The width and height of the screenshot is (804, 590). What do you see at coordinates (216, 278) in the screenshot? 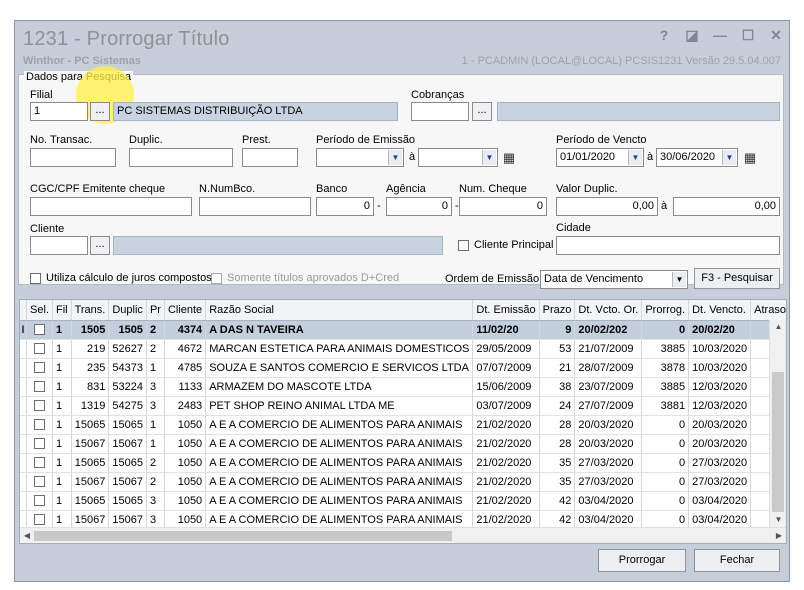
I see `aprovados-checkbox` at bounding box center [216, 278].